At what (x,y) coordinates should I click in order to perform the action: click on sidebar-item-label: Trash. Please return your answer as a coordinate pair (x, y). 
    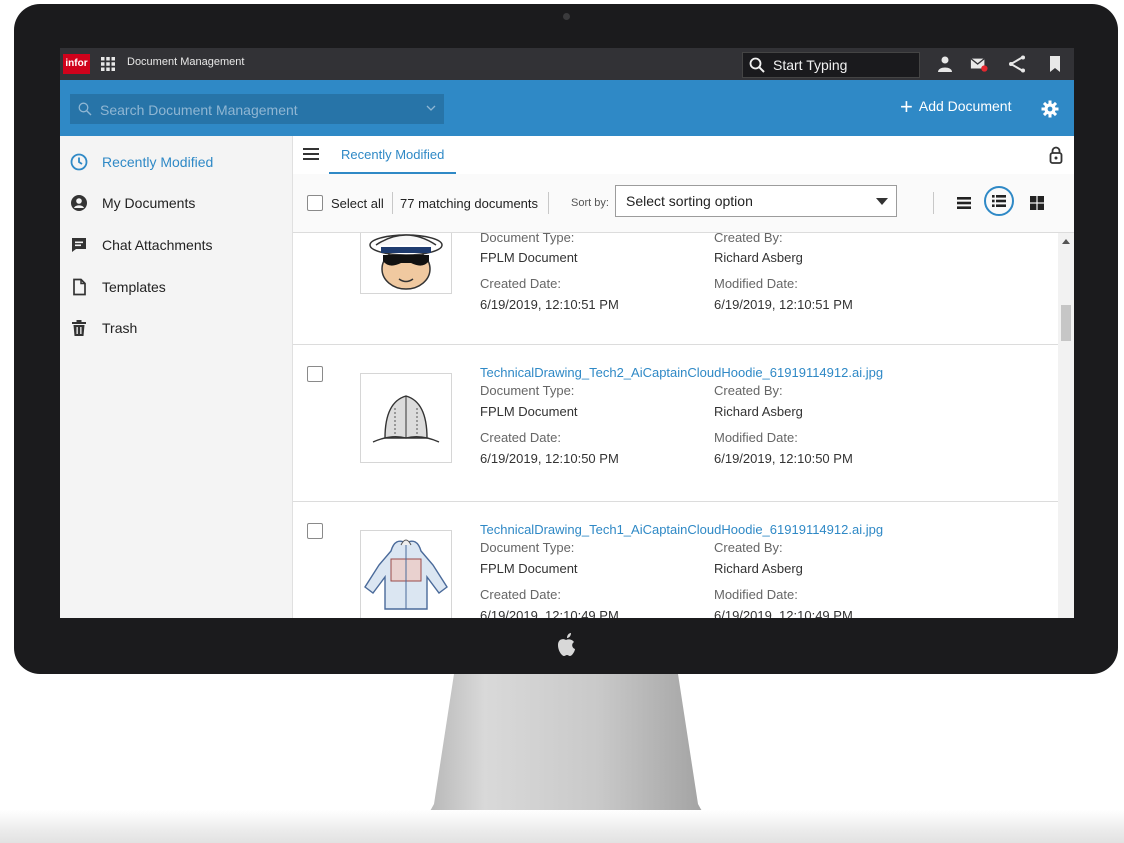
    Looking at the image, I should click on (120, 328).